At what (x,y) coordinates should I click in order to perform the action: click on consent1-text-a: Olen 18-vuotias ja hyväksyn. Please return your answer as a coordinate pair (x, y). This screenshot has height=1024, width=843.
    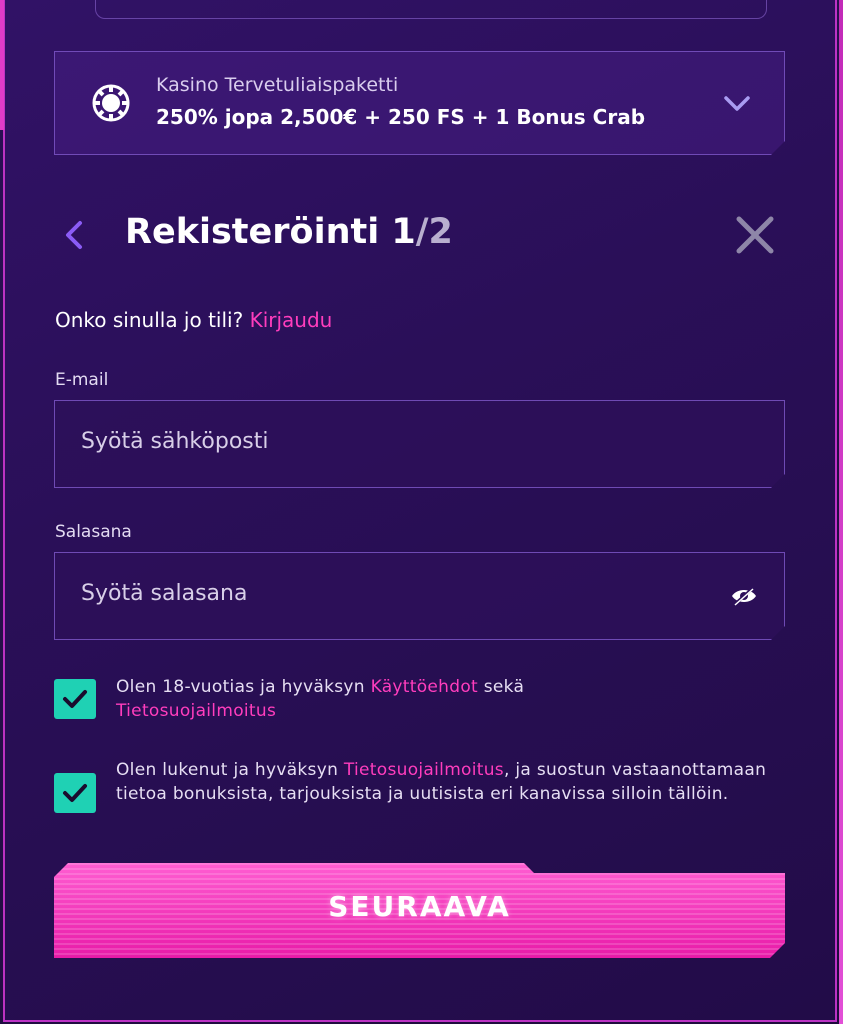
    Looking at the image, I should click on (243, 687).